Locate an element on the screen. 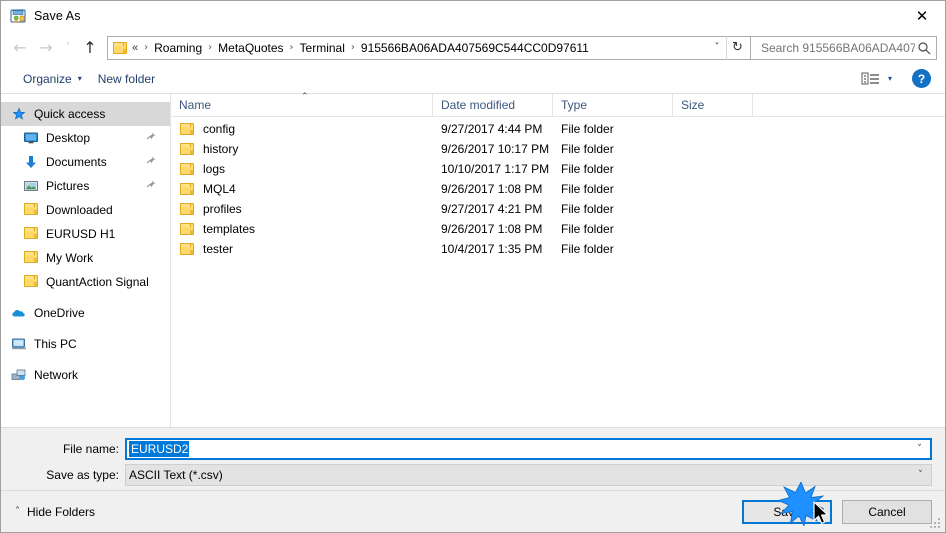  hide-folders-button: ˄ Hide Folders is located at coordinates (55, 512).